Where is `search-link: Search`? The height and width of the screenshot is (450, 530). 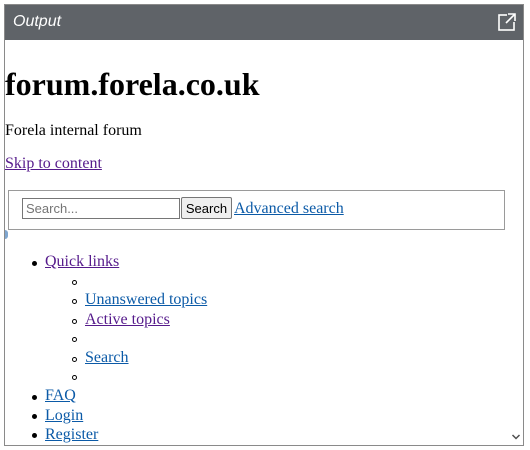 search-link: Search is located at coordinates (107, 358).